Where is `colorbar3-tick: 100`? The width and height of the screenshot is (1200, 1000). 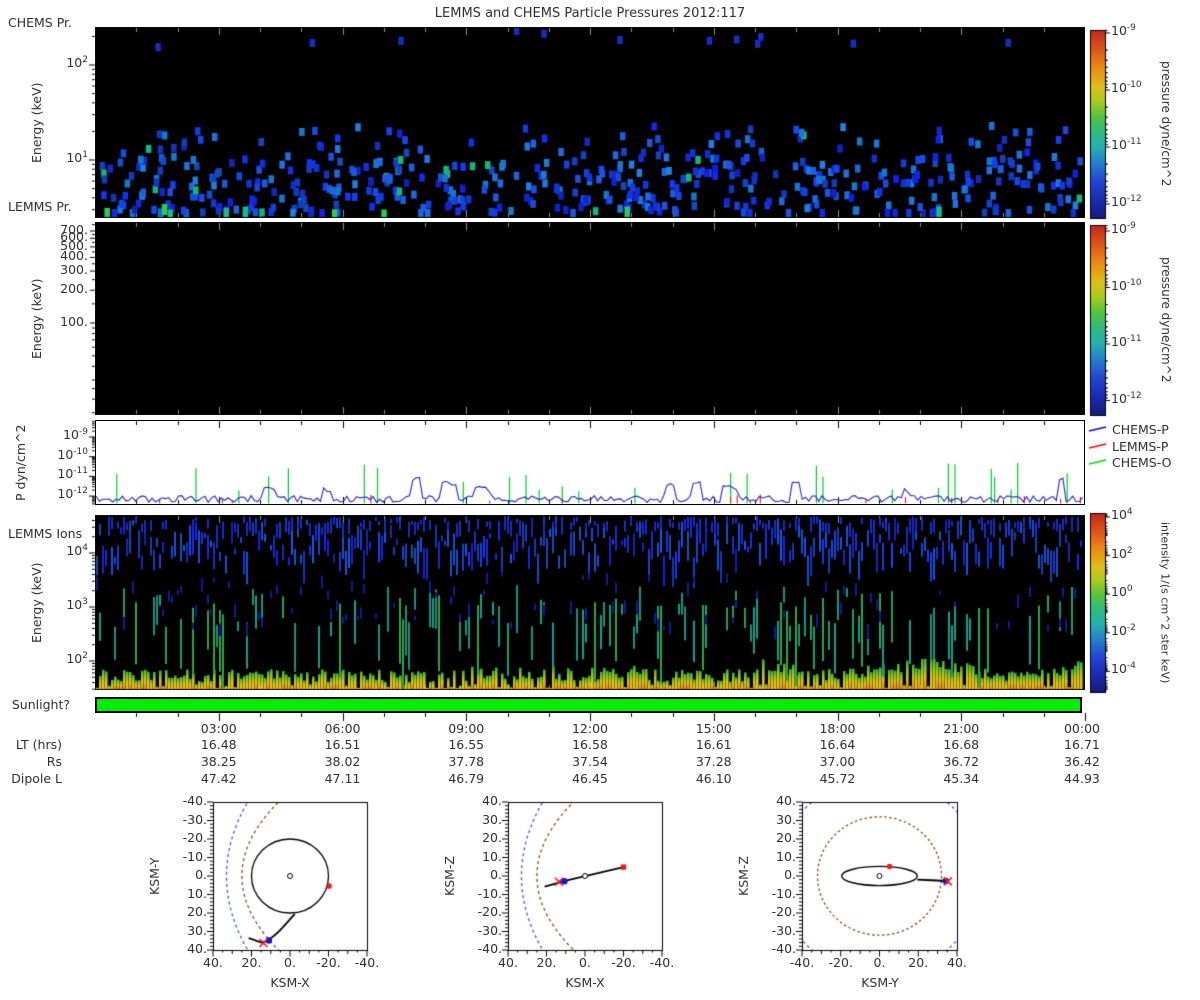 colorbar3-tick: 100 is located at coordinates (1122, 592).